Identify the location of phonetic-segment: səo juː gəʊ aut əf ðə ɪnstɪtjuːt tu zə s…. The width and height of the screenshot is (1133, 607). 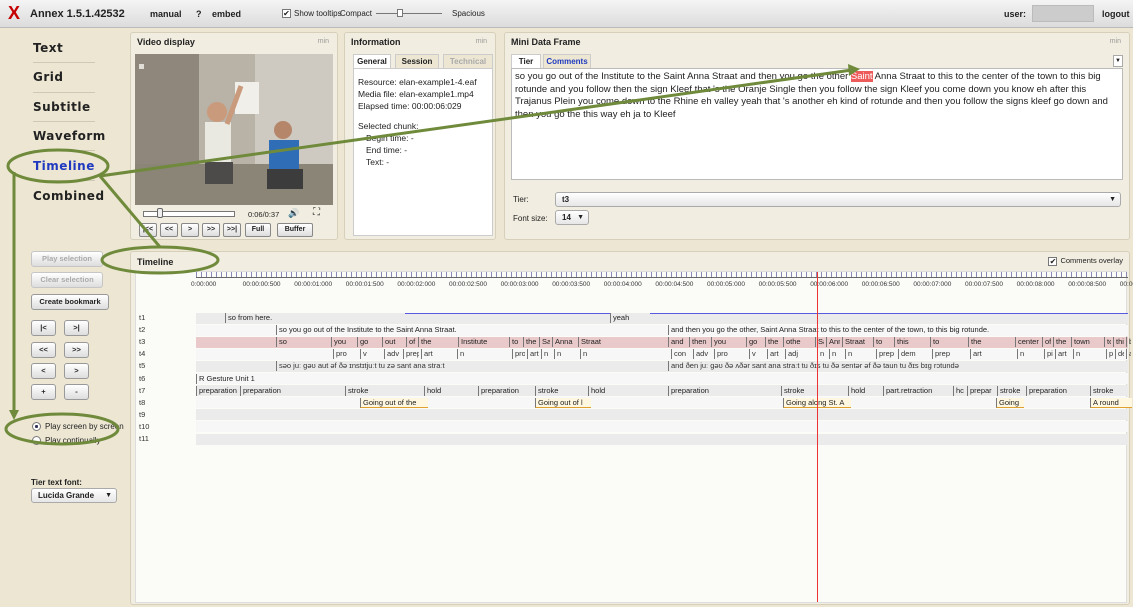
(445, 366).